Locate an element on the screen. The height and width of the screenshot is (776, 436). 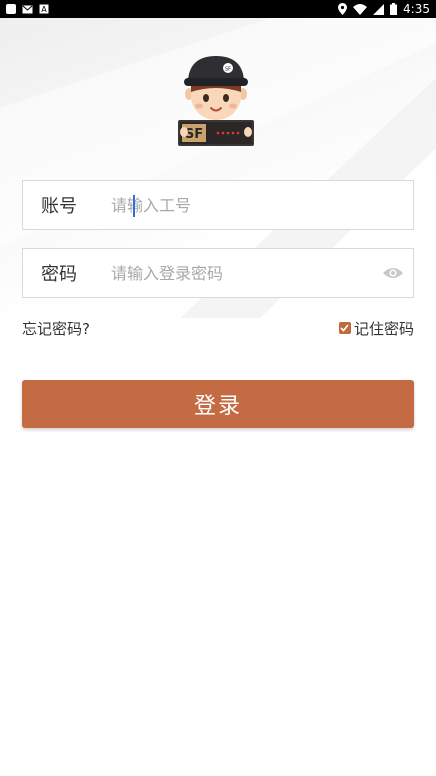
remember-password-label: 记住密码 is located at coordinates (383, 328).